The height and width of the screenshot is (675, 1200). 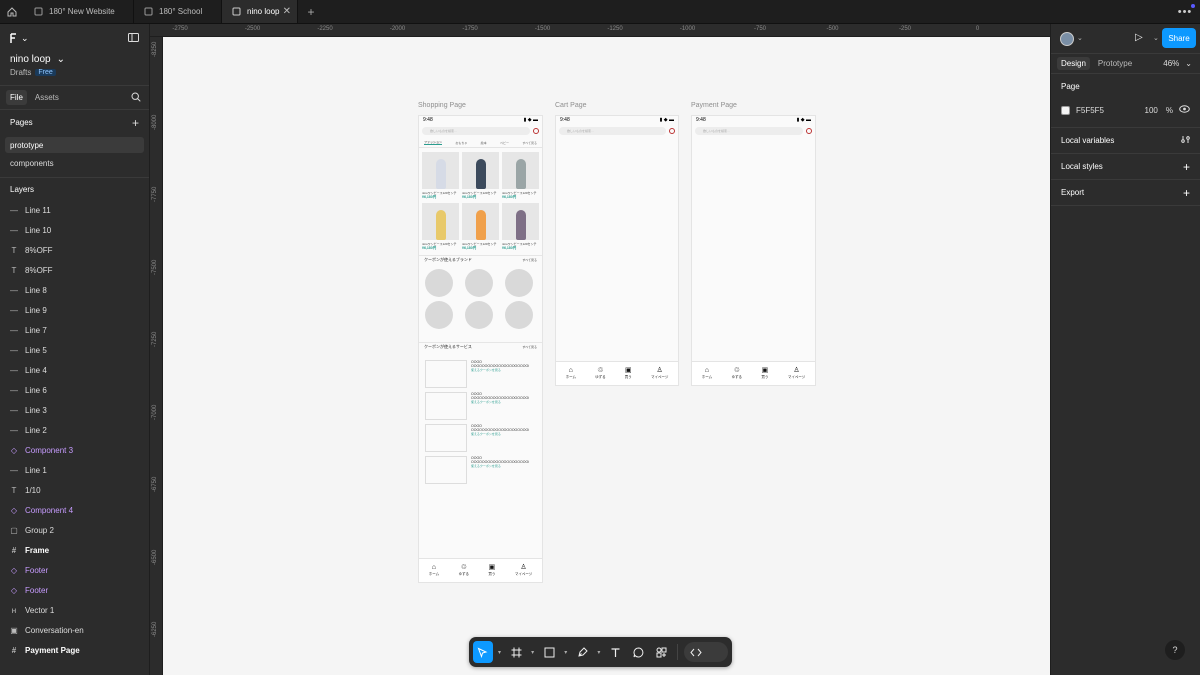 What do you see at coordinates (14, 630) in the screenshot?
I see `image-icon: ▣` at bounding box center [14, 630].